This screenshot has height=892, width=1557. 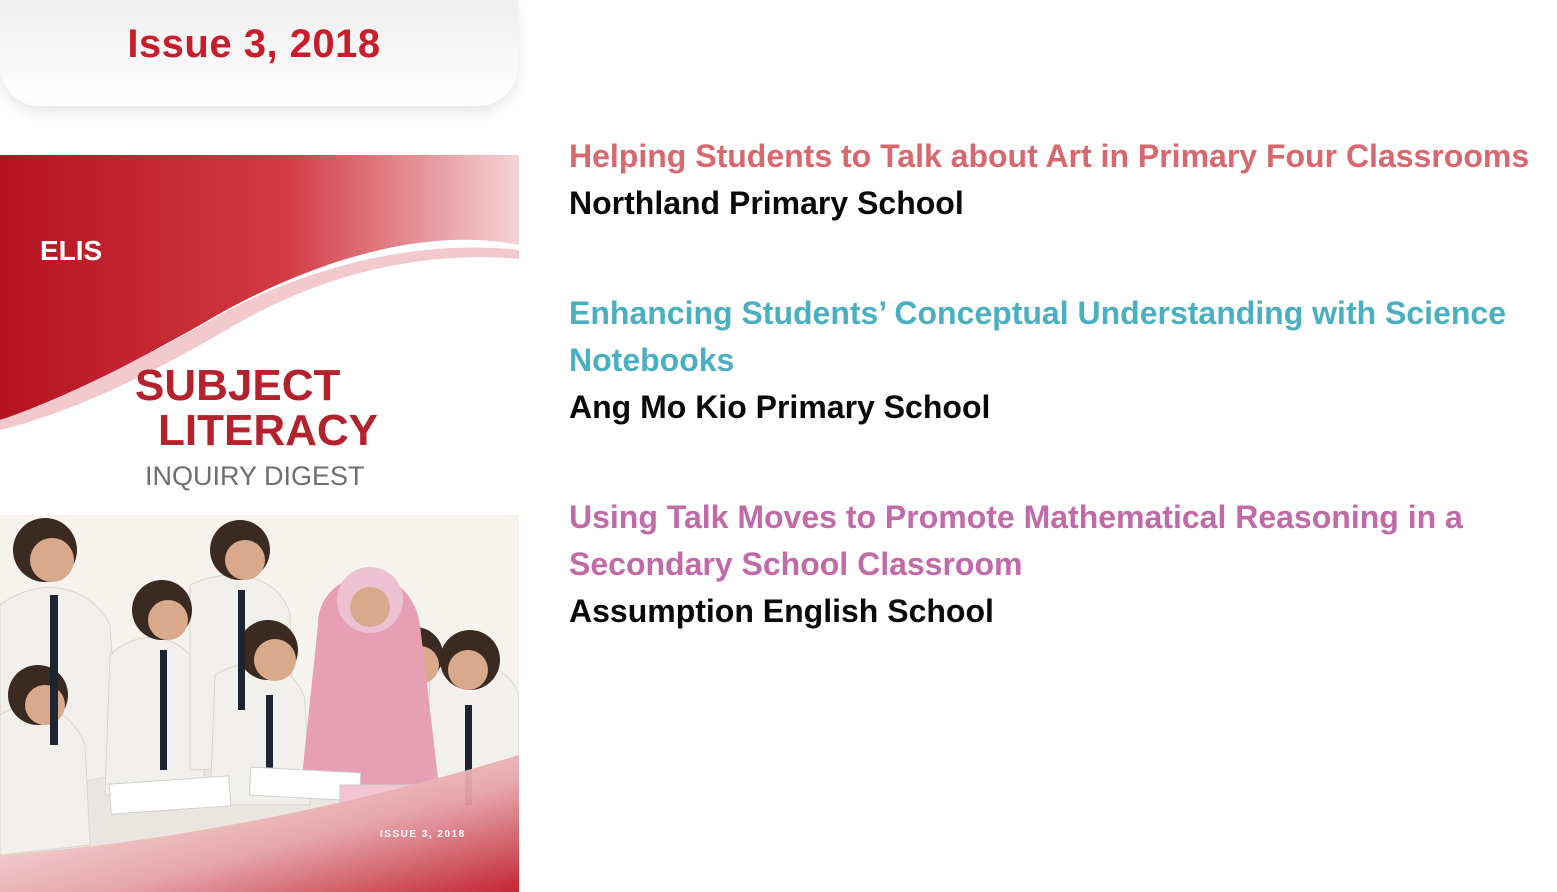 I want to click on cover-subtitle: INQUIRY DIGEST, so click(x=255, y=476).